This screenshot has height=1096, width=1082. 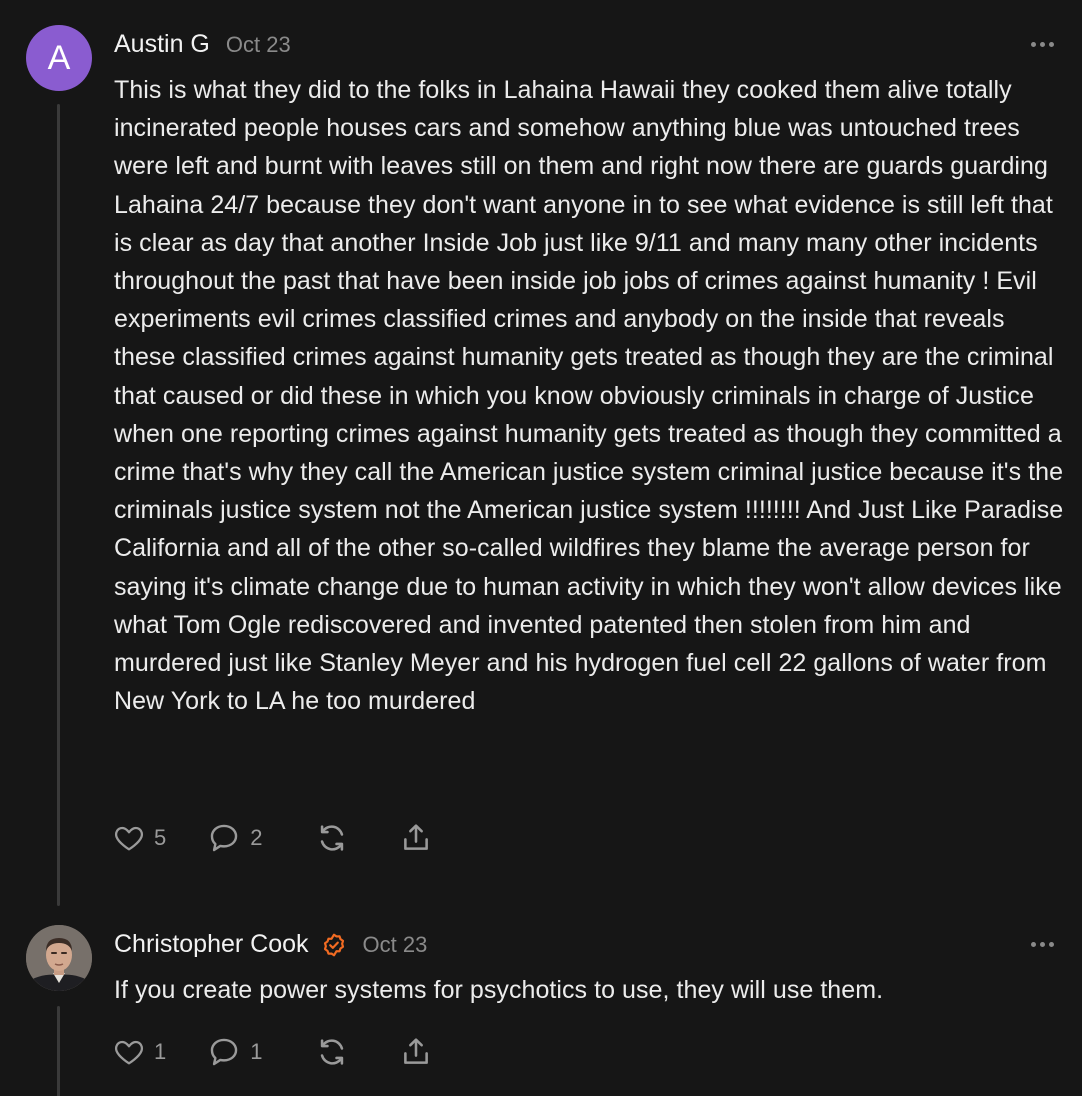 What do you see at coordinates (256, 1051) in the screenshot?
I see `reply-count: 1` at bounding box center [256, 1051].